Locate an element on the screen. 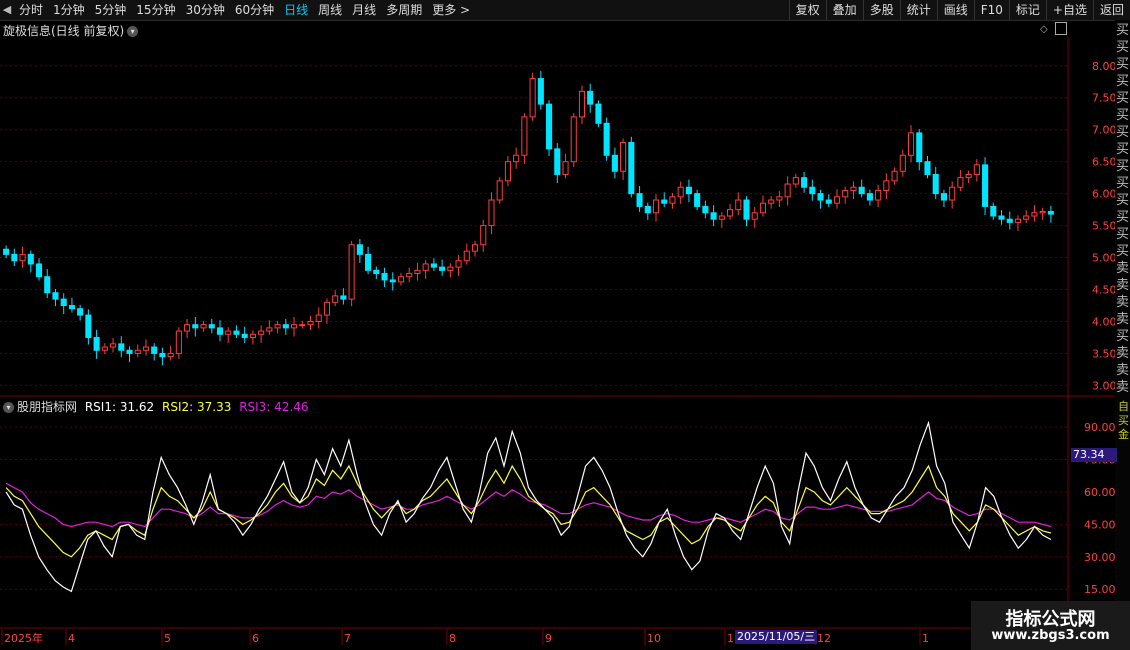 The height and width of the screenshot is (650, 1130). rsi-tick-0: 90.00 is located at coordinates (1100, 427).